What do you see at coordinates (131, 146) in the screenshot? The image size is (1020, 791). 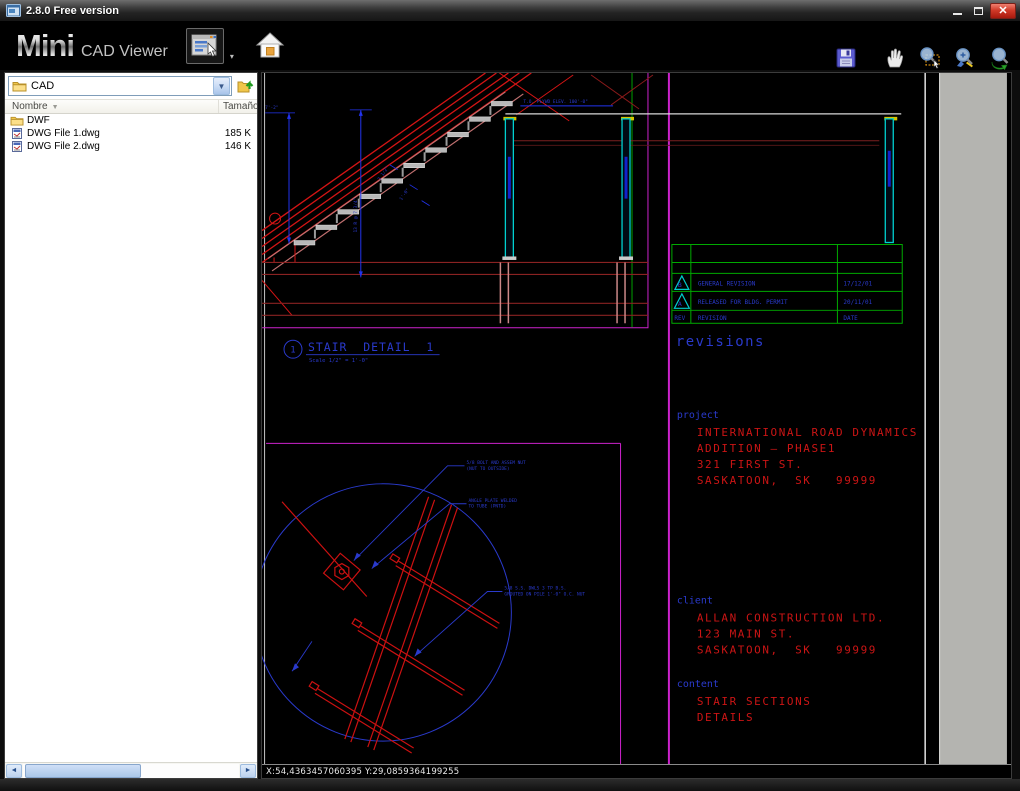 I see `list-item-dwg2: DWG File 2.dwg 146 K` at bounding box center [131, 146].